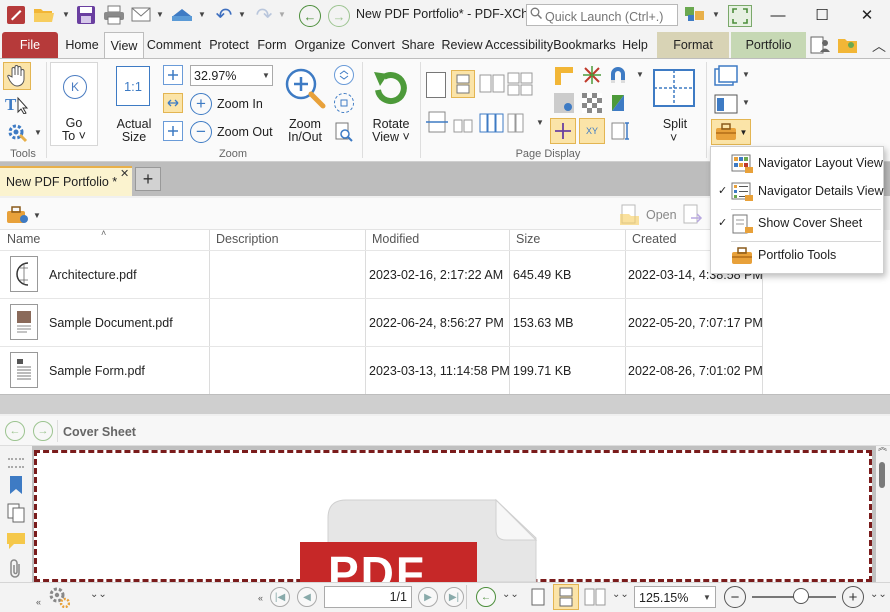  Describe the element at coordinates (240, 104) in the screenshot. I see `zoom-in-button: Zoom In` at that location.